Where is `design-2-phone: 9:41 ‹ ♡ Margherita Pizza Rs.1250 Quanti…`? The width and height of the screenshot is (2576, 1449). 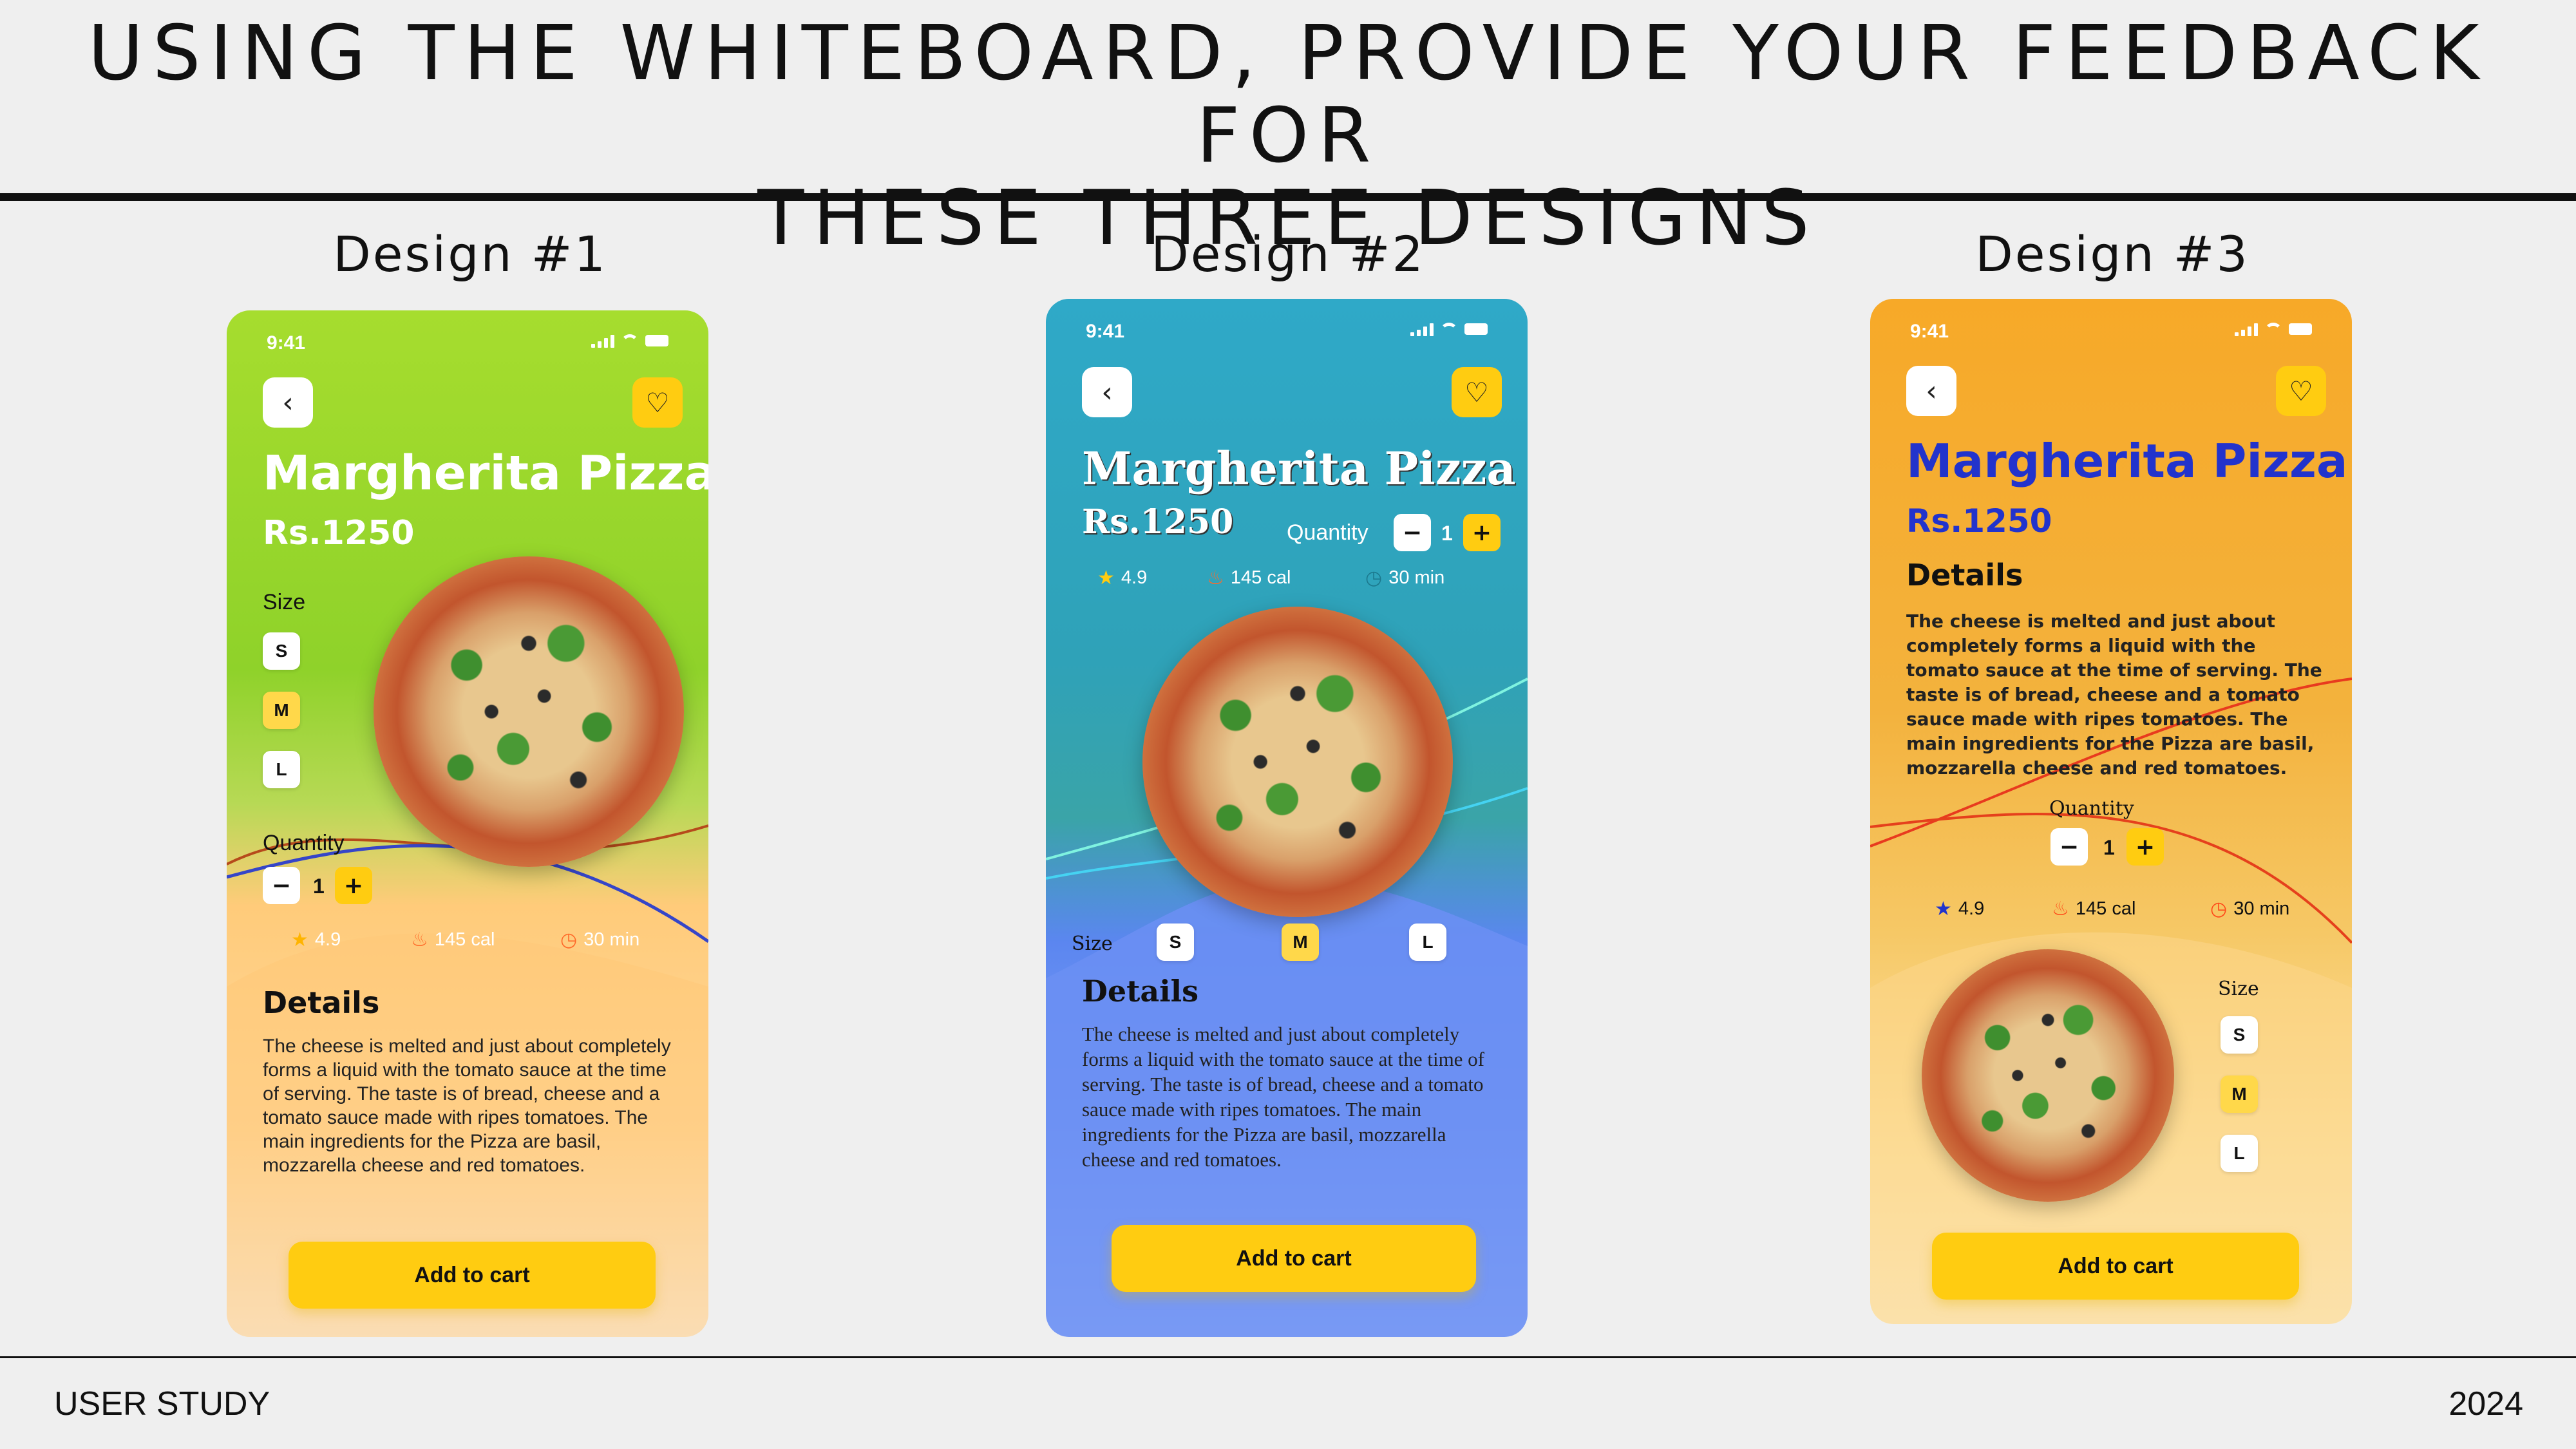 design-2-phone: 9:41 ‹ ♡ Margherita Pizza Rs.1250 Quanti… is located at coordinates (1287, 818).